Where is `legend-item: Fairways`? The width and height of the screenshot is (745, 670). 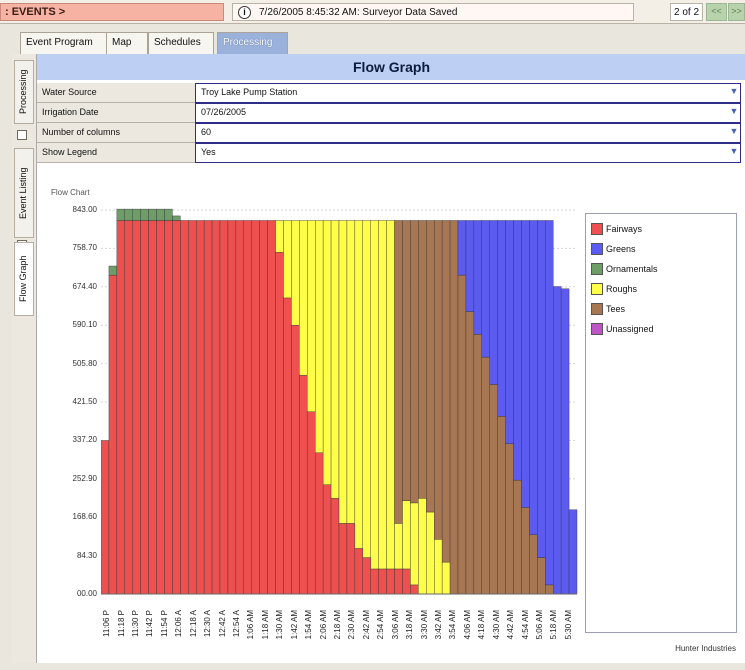 legend-item: Fairways is located at coordinates (661, 229).